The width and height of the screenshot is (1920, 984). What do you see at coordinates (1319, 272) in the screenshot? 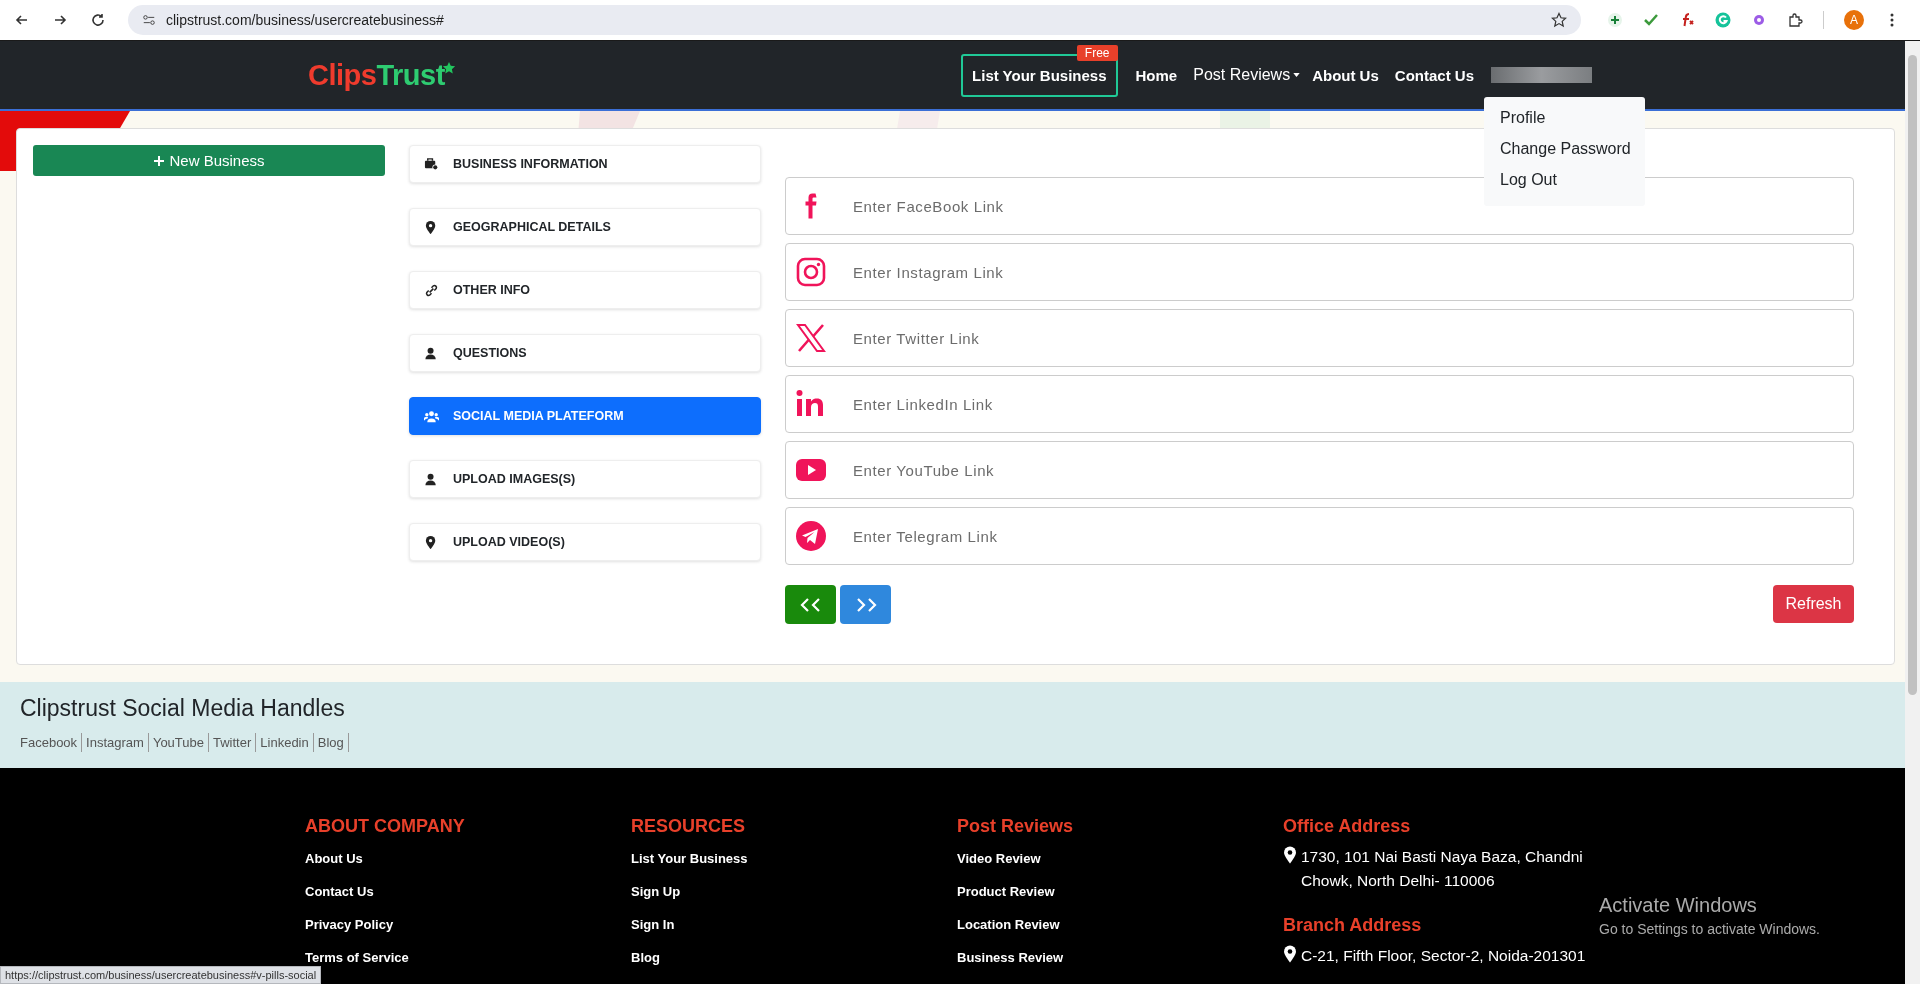
I see `link-input-field: Enter Instagram Link` at bounding box center [1319, 272].